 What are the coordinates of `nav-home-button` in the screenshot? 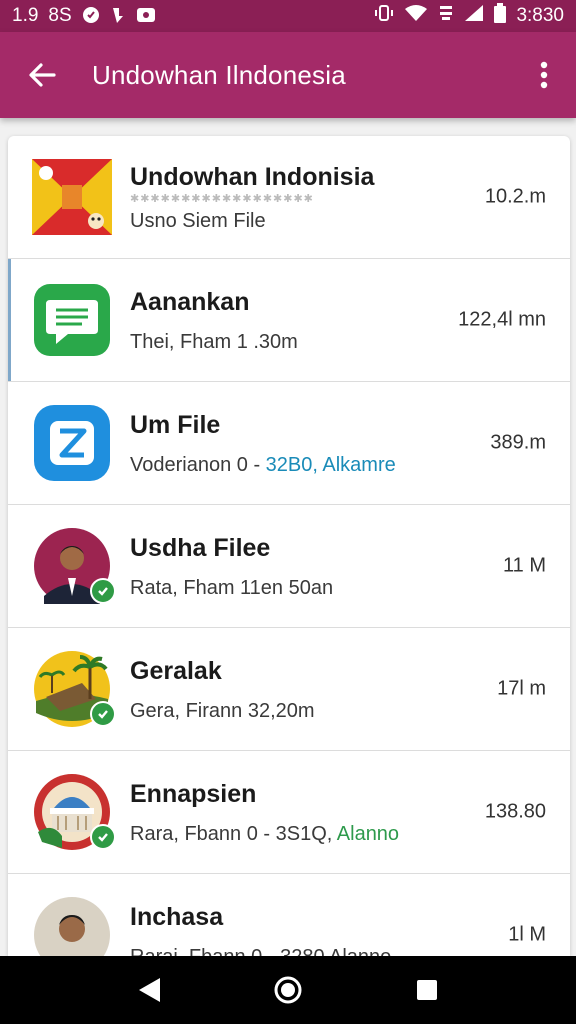 It's located at (288, 990).